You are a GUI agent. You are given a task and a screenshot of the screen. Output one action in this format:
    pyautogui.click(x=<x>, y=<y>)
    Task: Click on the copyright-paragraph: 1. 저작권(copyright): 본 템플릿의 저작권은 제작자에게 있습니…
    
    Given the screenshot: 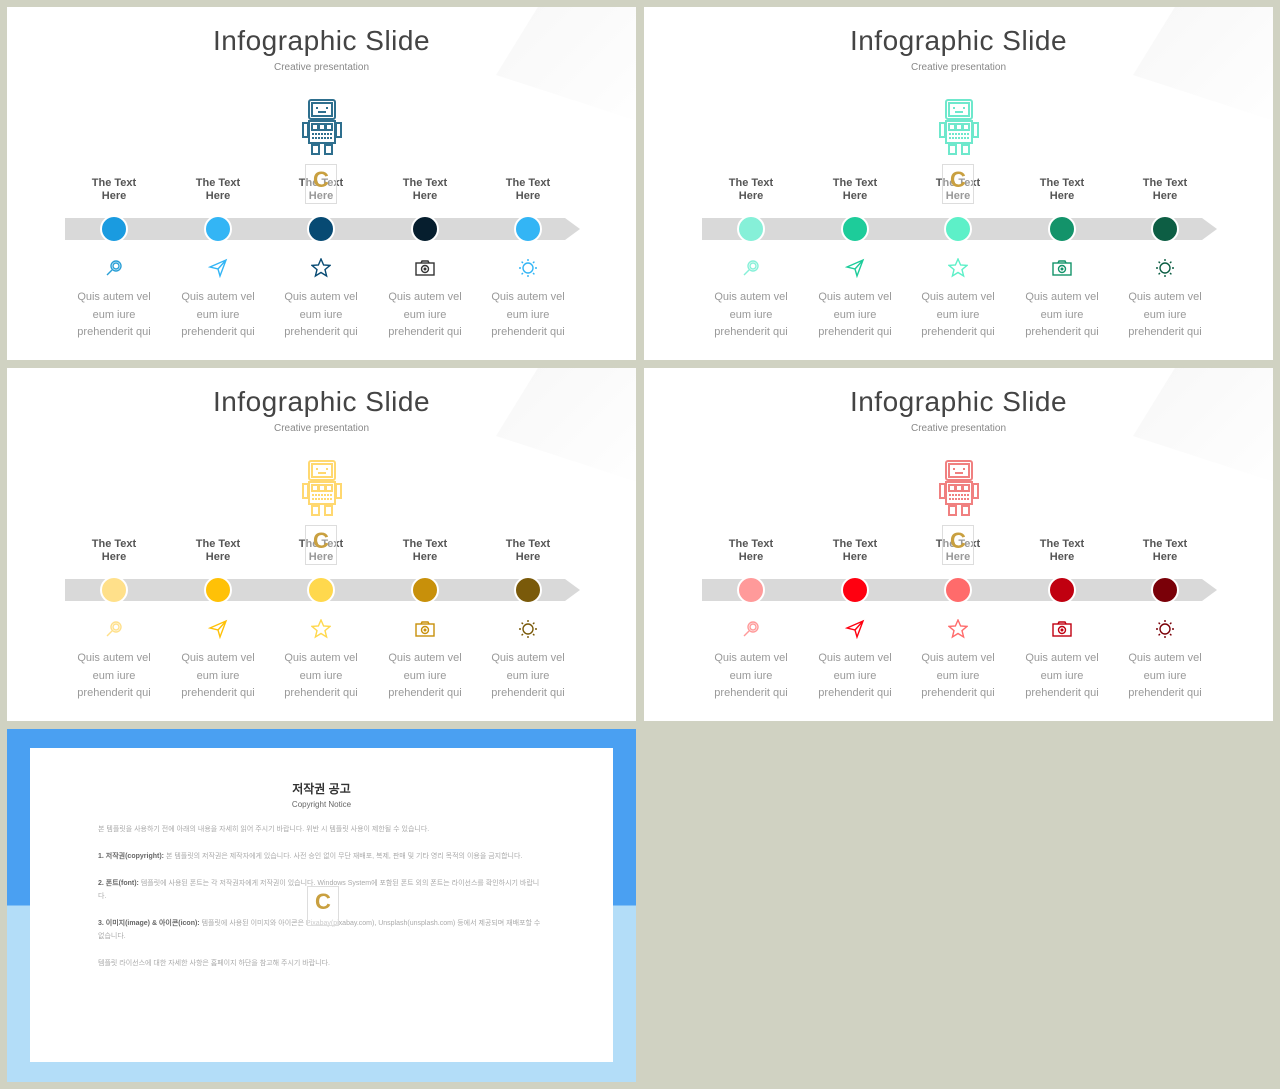 What is the action you would take?
    pyautogui.click(x=321, y=856)
    